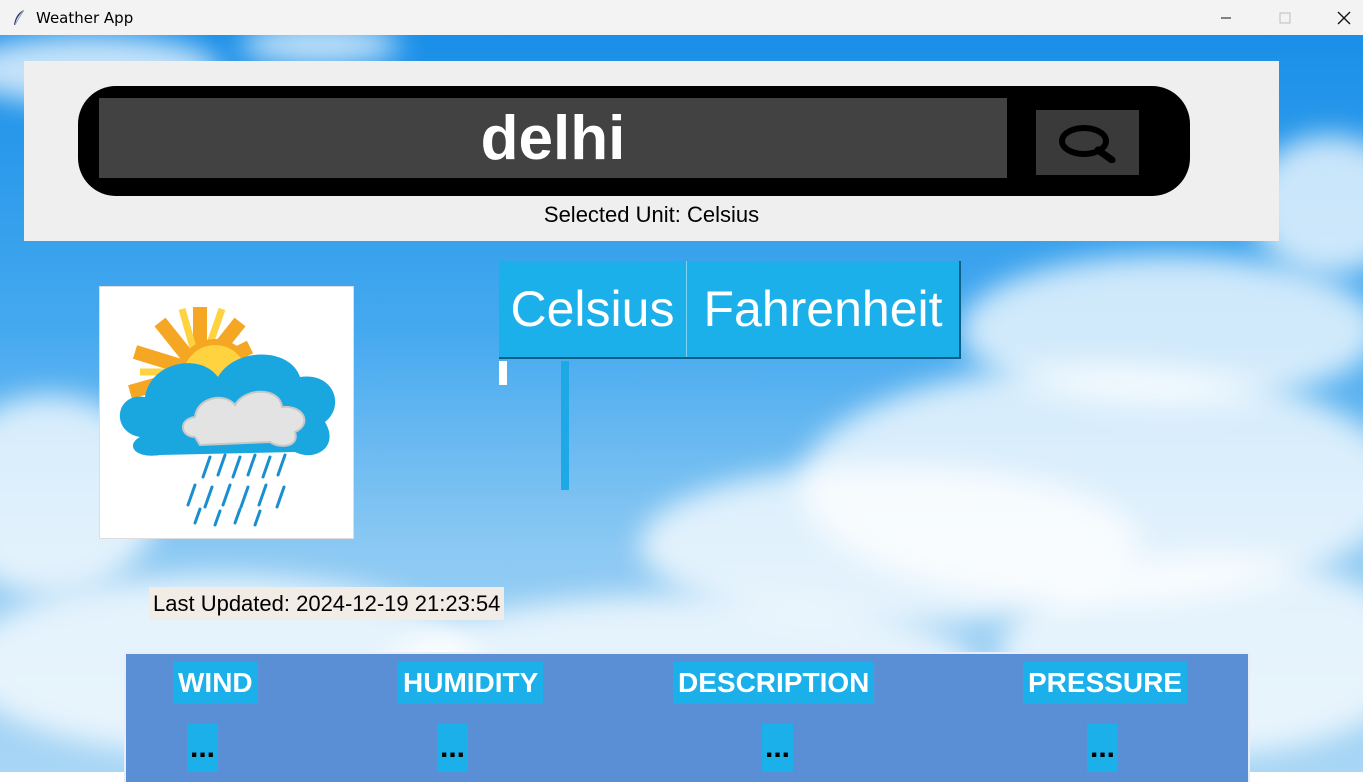 The width and height of the screenshot is (1363, 782). Describe the element at coordinates (19, 17) in the screenshot. I see `feather-icon` at that location.